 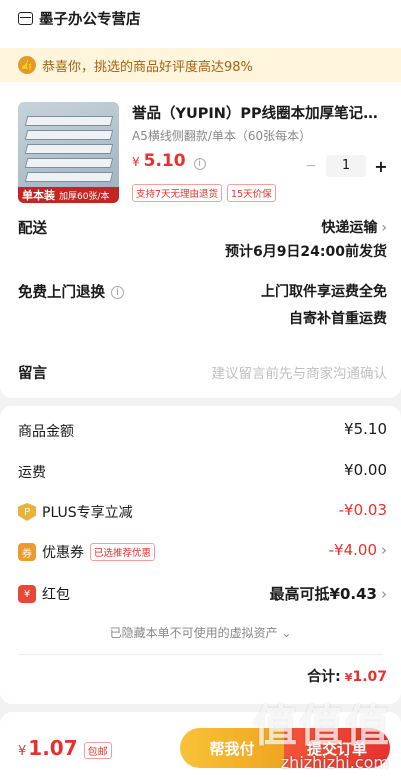 I want to click on quantity-stepper: − 1 +, so click(x=346, y=166).